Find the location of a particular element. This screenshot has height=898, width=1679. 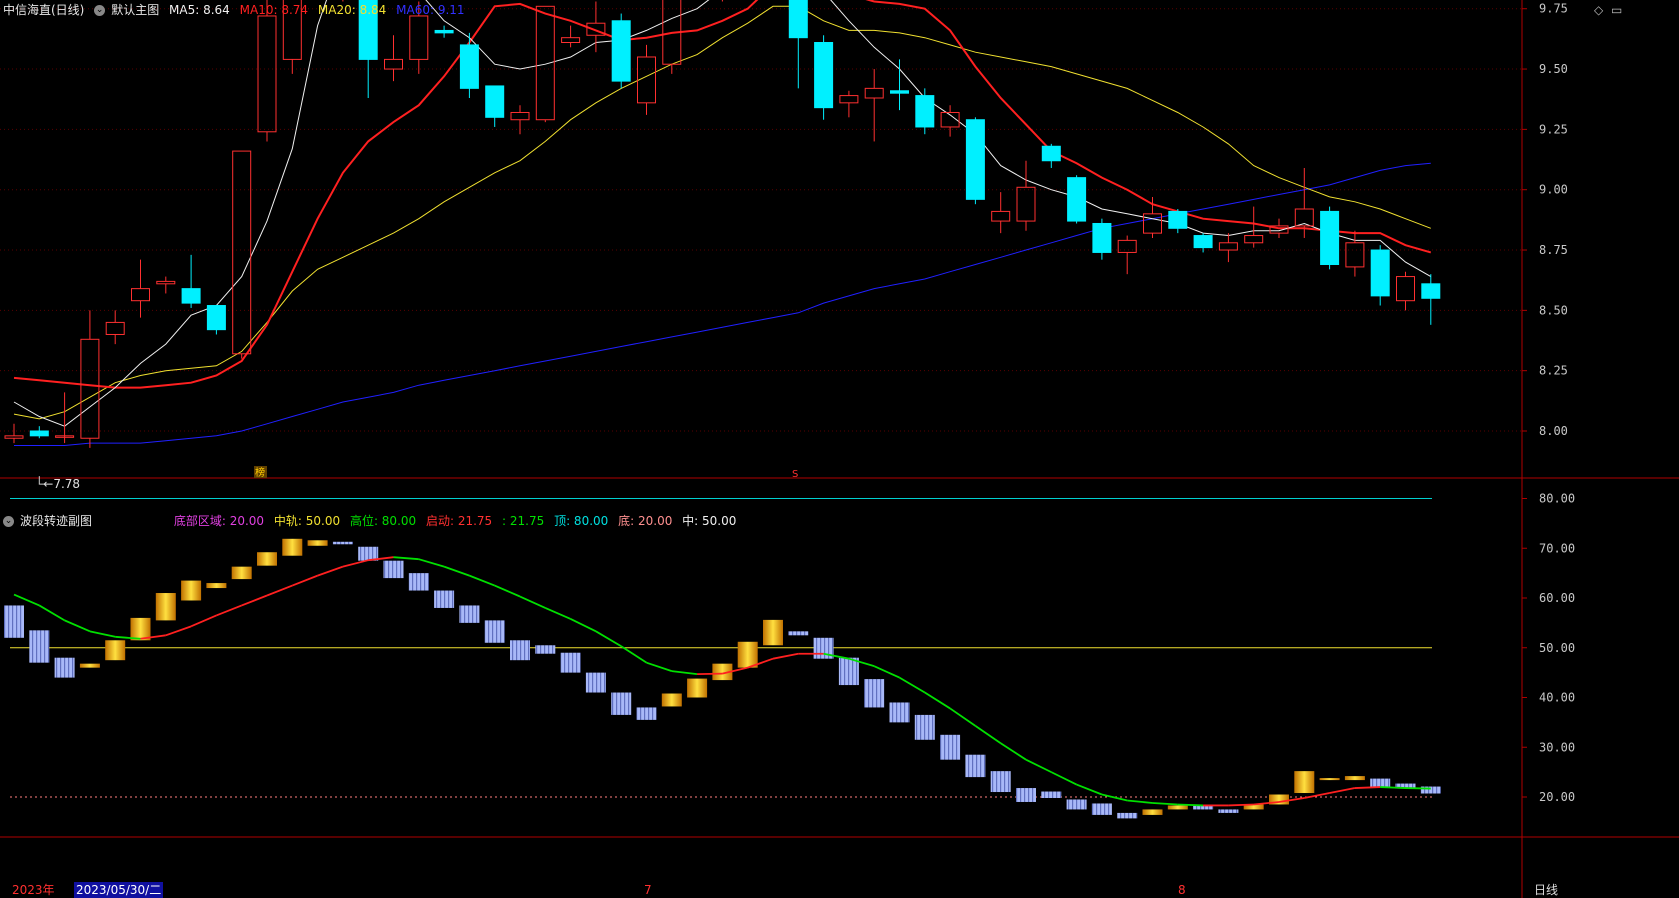

main-axis-label: 9.25 is located at coordinates (1553, 129).